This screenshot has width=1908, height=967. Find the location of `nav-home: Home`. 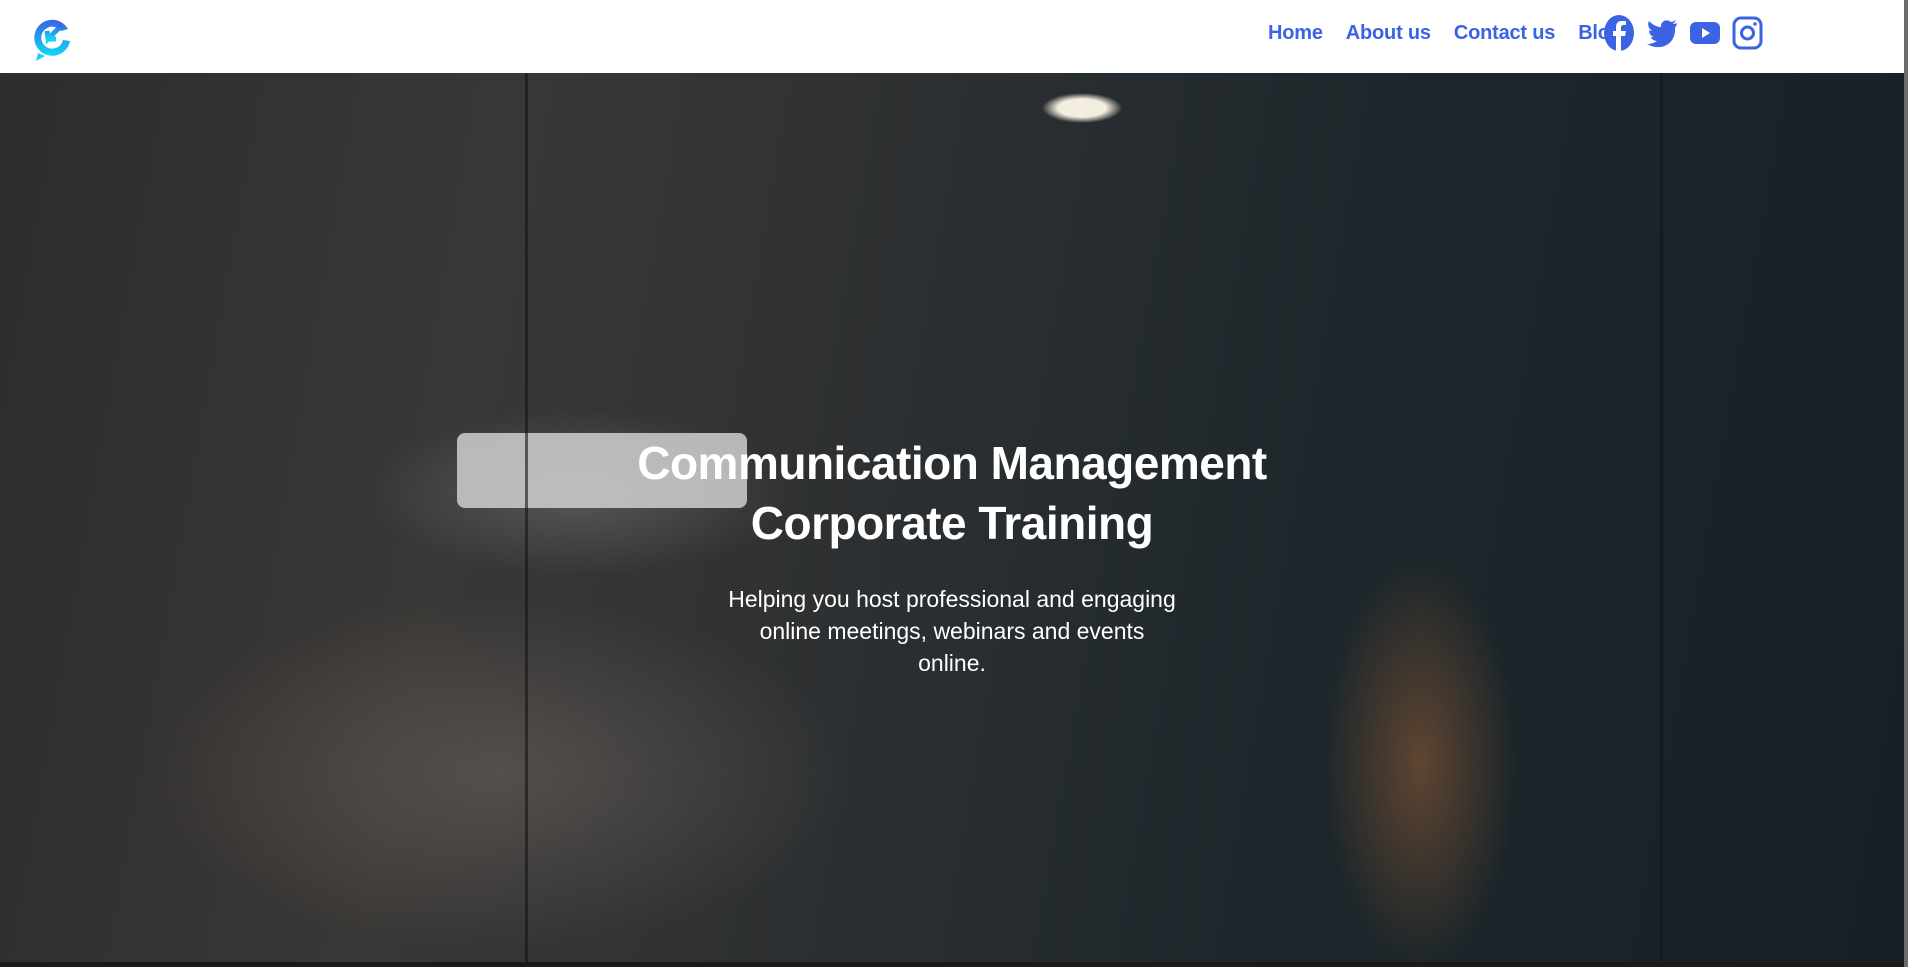

nav-home: Home is located at coordinates (1295, 33).